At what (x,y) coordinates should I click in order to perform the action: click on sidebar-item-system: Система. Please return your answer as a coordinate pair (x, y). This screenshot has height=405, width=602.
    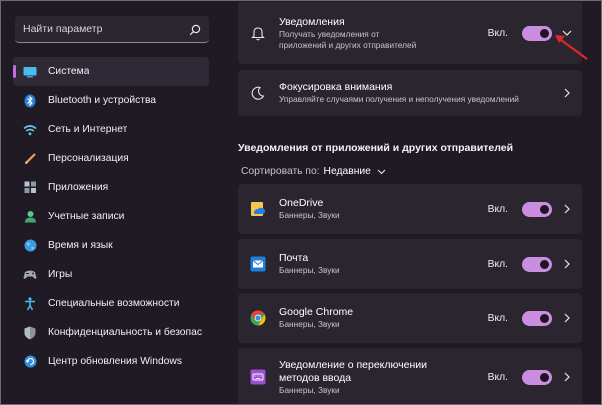
    Looking at the image, I should click on (111, 71).